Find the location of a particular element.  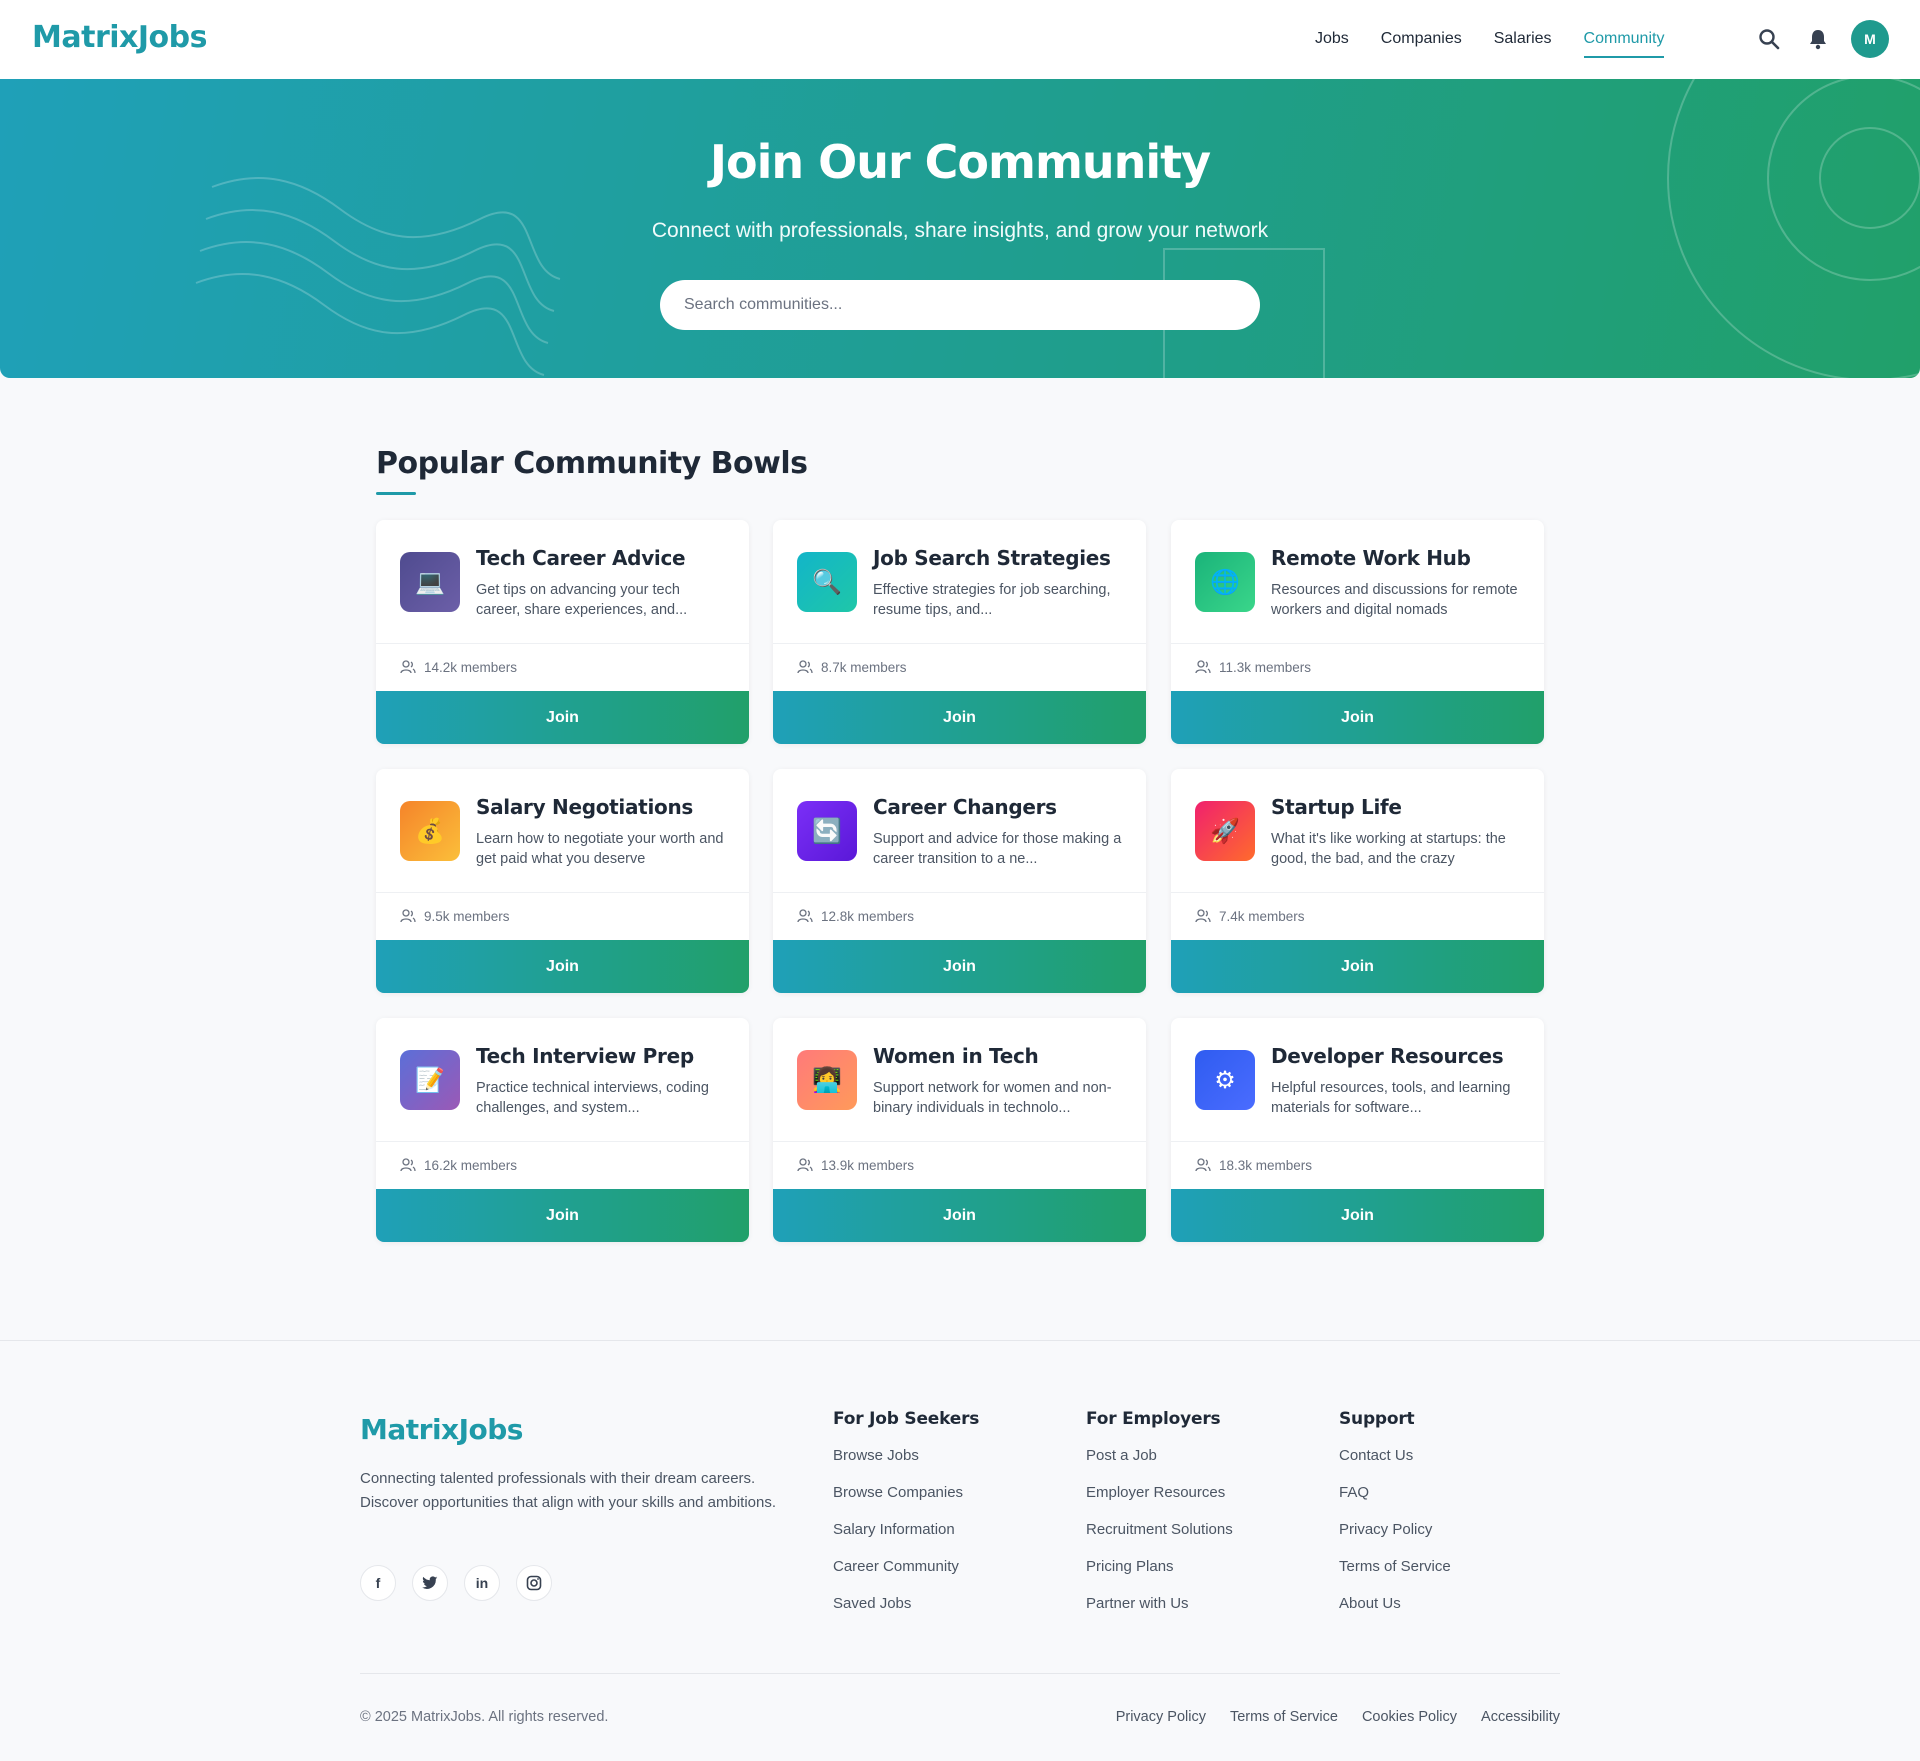

hero-title: Join Our Community is located at coordinates (960, 162).